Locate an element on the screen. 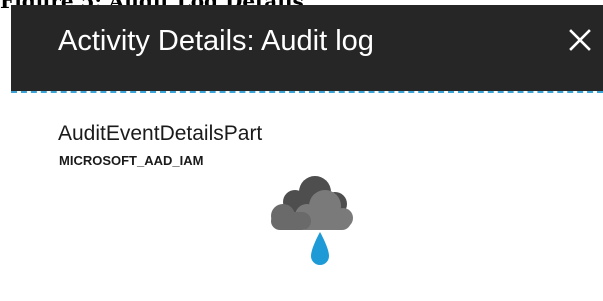  part-title: AuditEventDetailsPart is located at coordinates (160, 133).